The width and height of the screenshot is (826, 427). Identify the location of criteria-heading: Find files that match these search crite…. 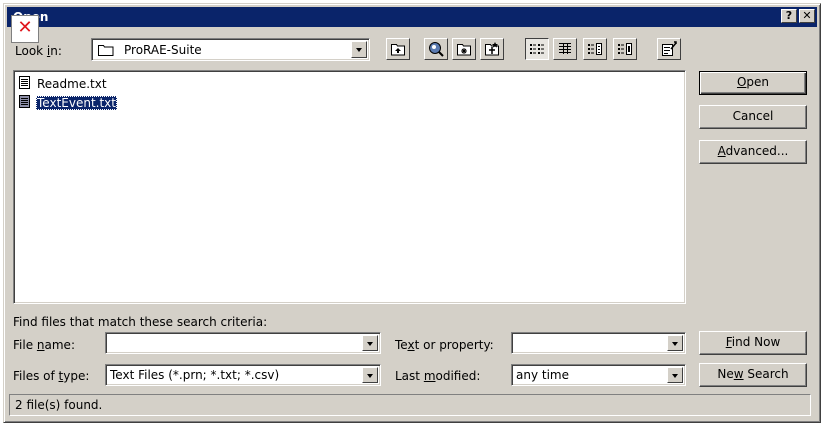
(140, 322).